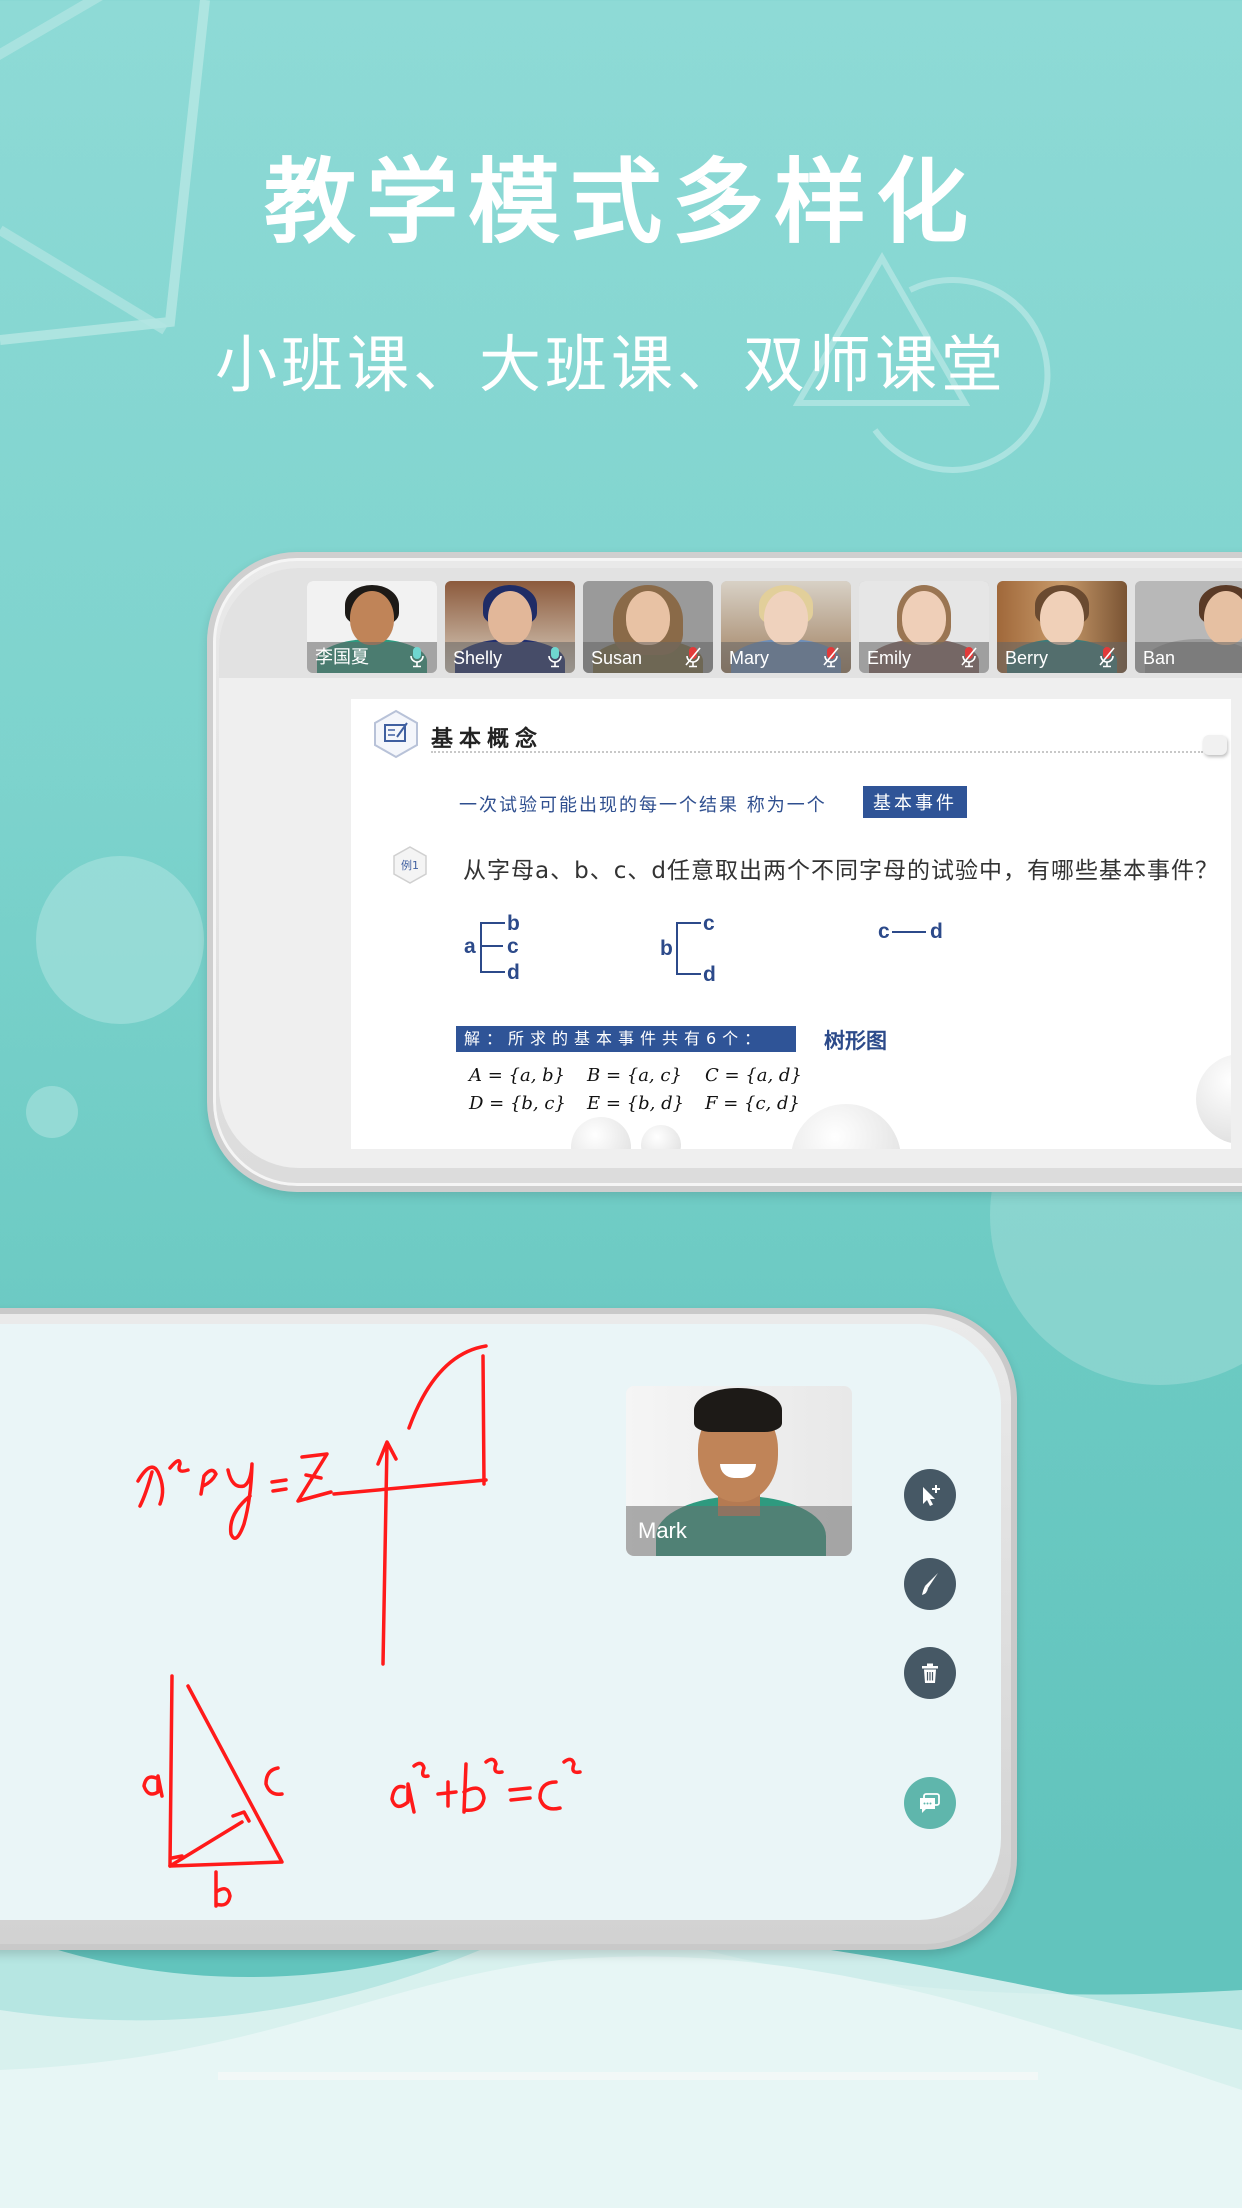  I want to click on brush-icon, so click(930, 1584).